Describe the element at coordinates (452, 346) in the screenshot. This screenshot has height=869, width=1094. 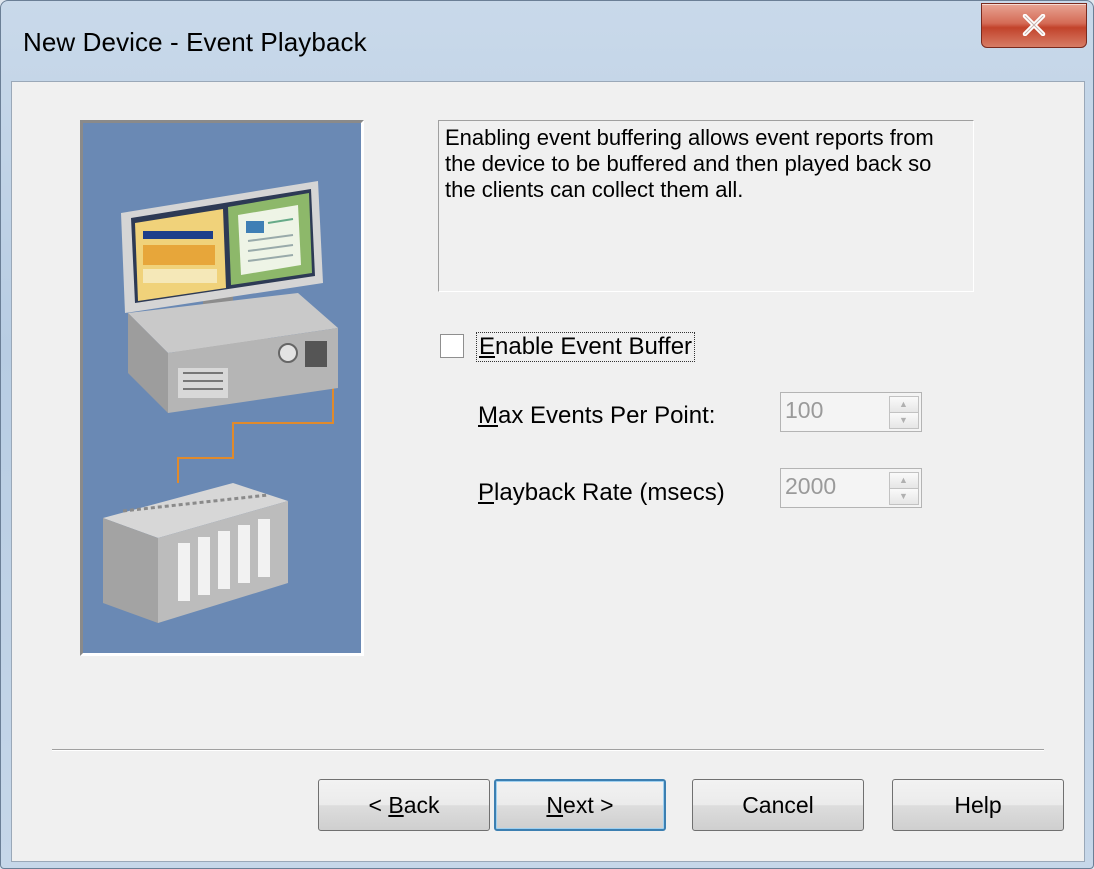
I see `enable-event-buffer-checkbox` at that location.